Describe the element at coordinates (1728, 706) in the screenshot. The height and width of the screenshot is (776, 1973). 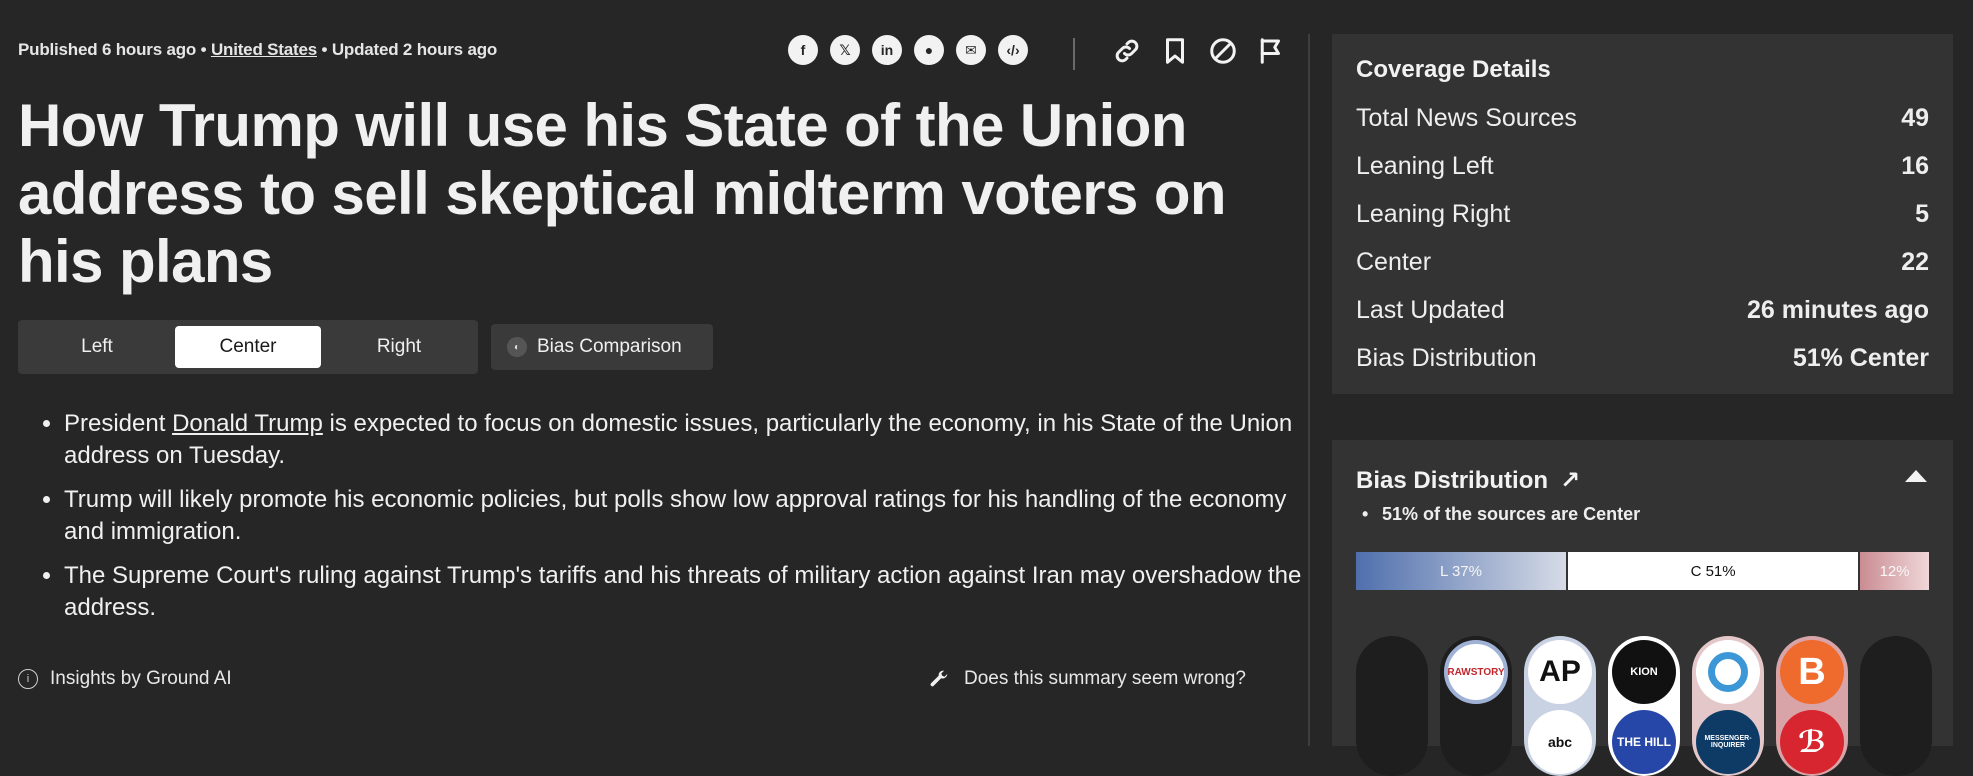
I see `source-column: MESSENGER-INQUIRER` at that location.